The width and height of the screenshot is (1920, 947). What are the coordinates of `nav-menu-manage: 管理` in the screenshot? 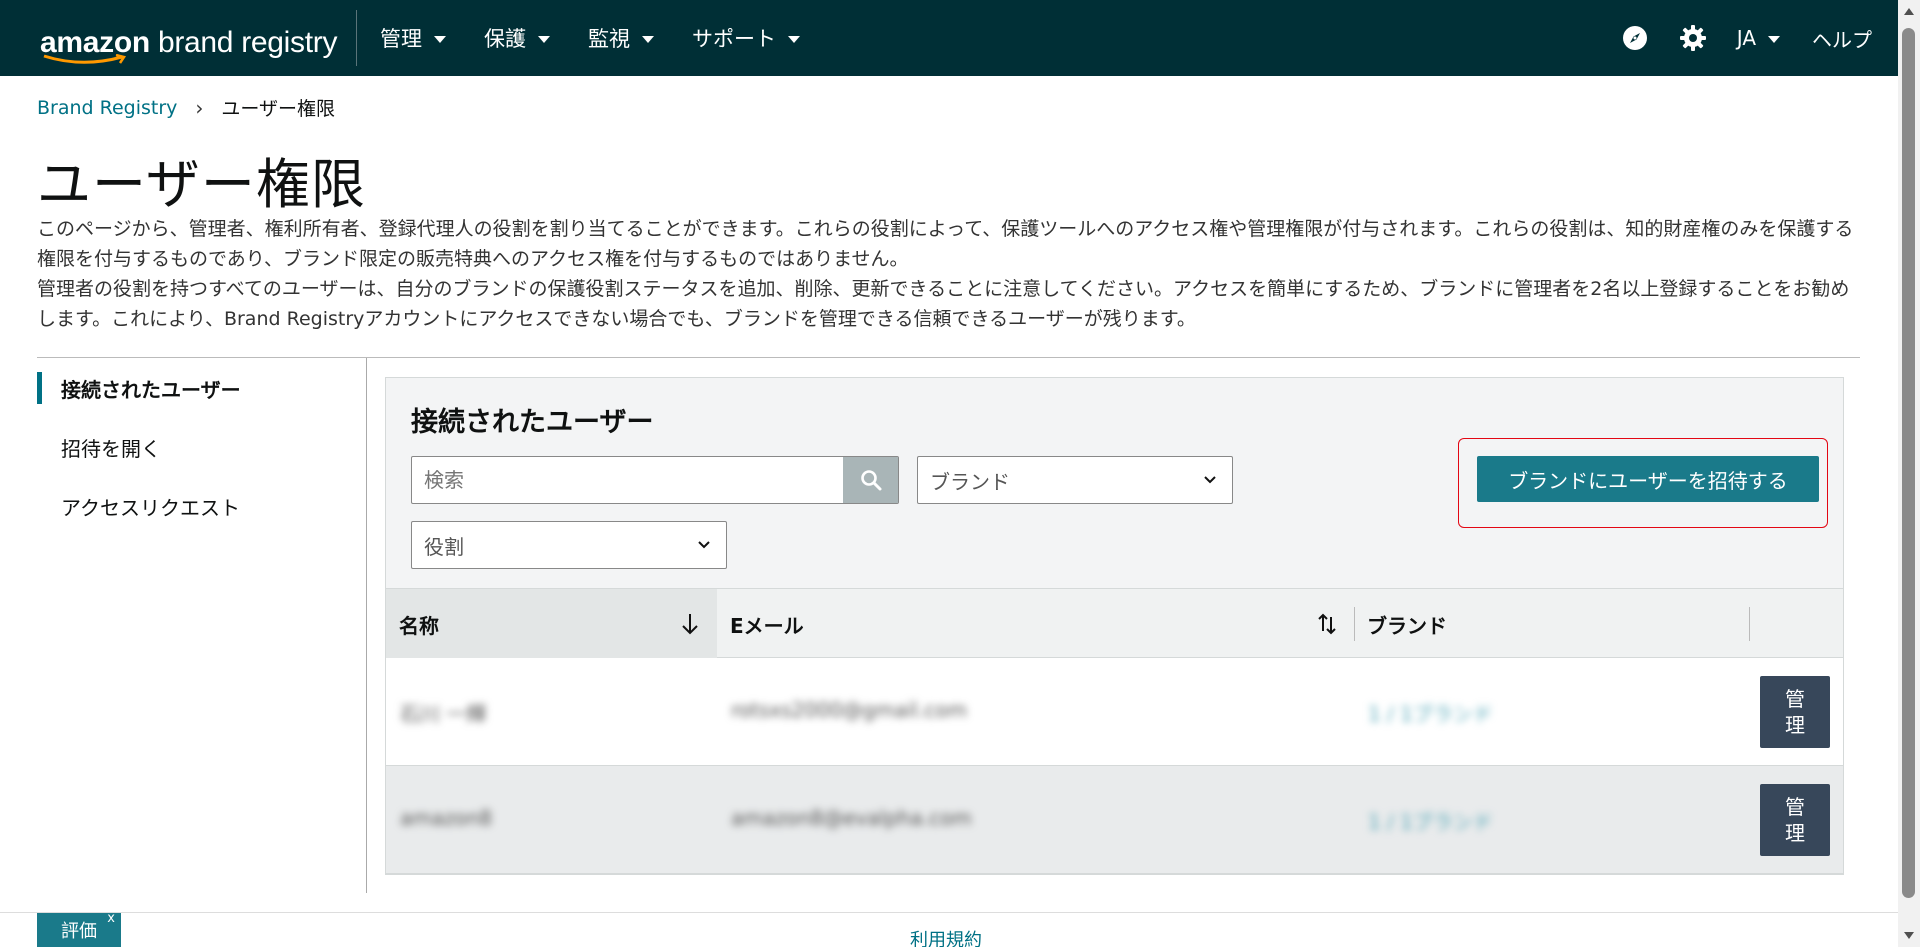 It's located at (413, 38).